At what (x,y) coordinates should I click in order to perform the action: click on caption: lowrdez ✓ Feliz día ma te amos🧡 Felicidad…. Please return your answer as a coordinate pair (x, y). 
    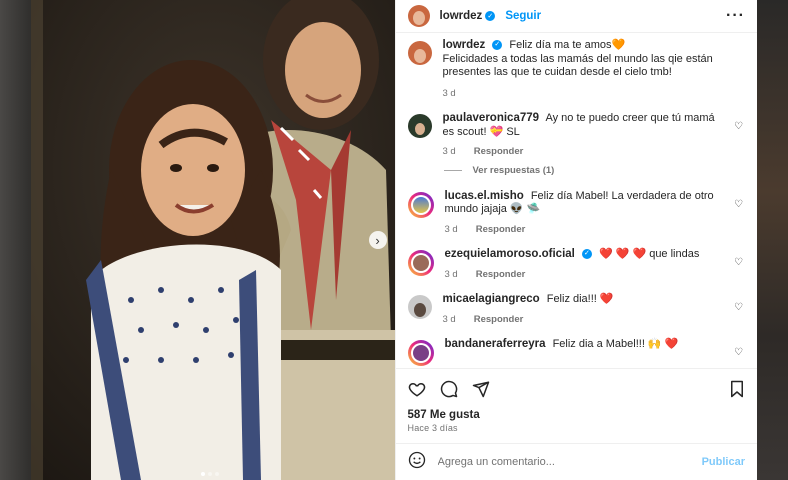
    Looking at the image, I should click on (576, 69).